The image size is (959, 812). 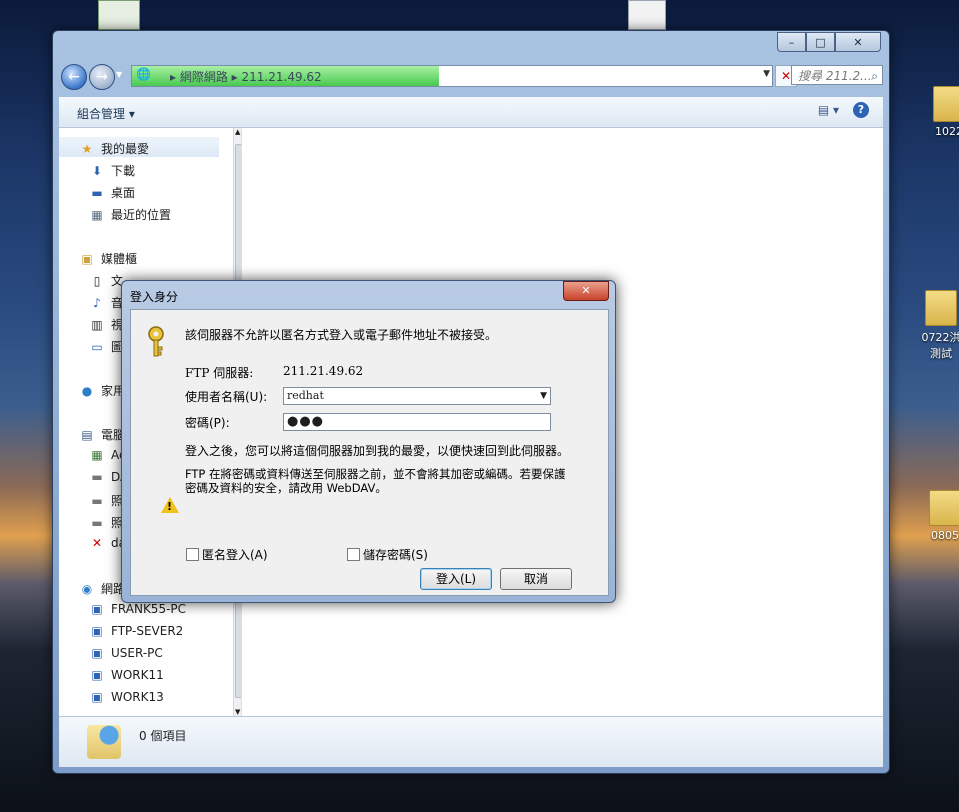 I want to click on nav-label: 下載, so click(x=123, y=171).